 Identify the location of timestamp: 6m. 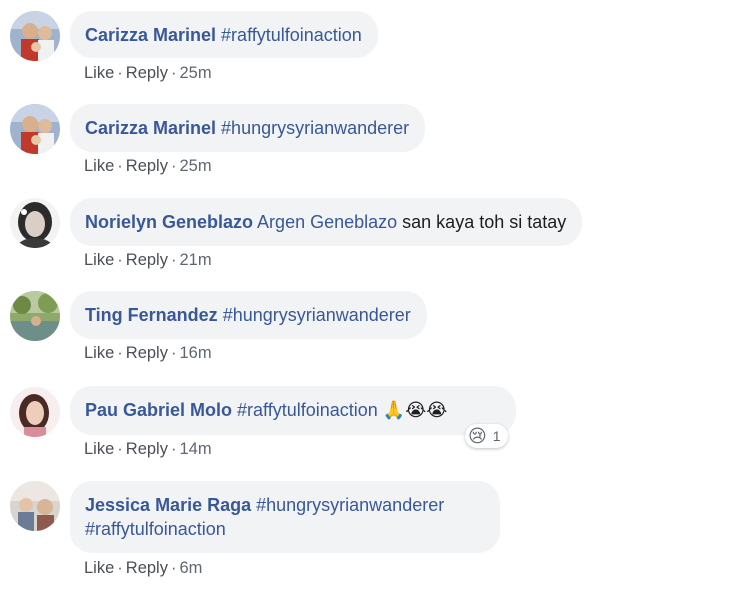
(190, 568).